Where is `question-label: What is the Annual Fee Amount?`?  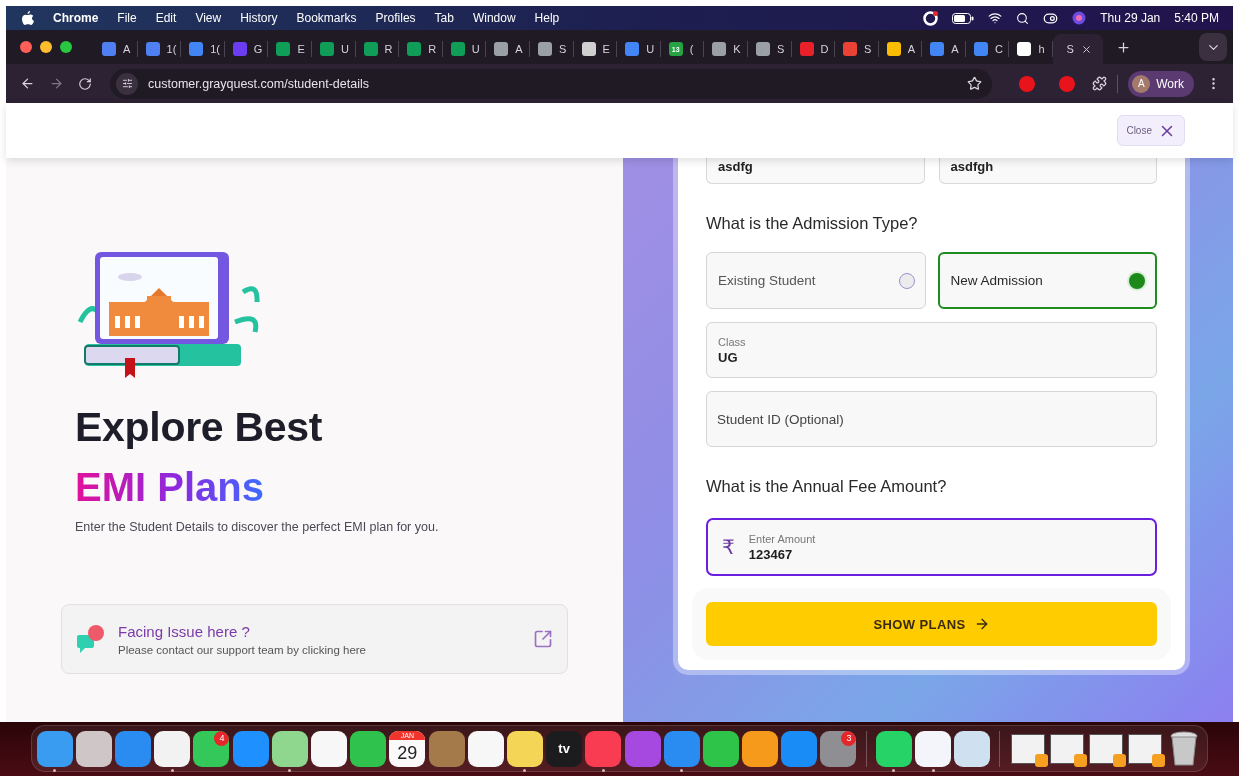
question-label: What is the Annual Fee Amount? is located at coordinates (827, 486).